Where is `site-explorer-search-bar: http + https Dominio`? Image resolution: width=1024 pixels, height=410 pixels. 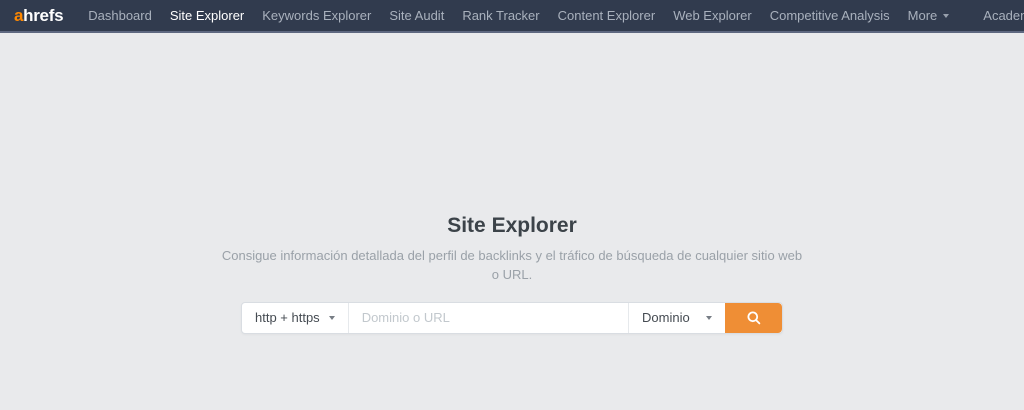
site-explorer-search-bar: http + https Dominio is located at coordinates (512, 317).